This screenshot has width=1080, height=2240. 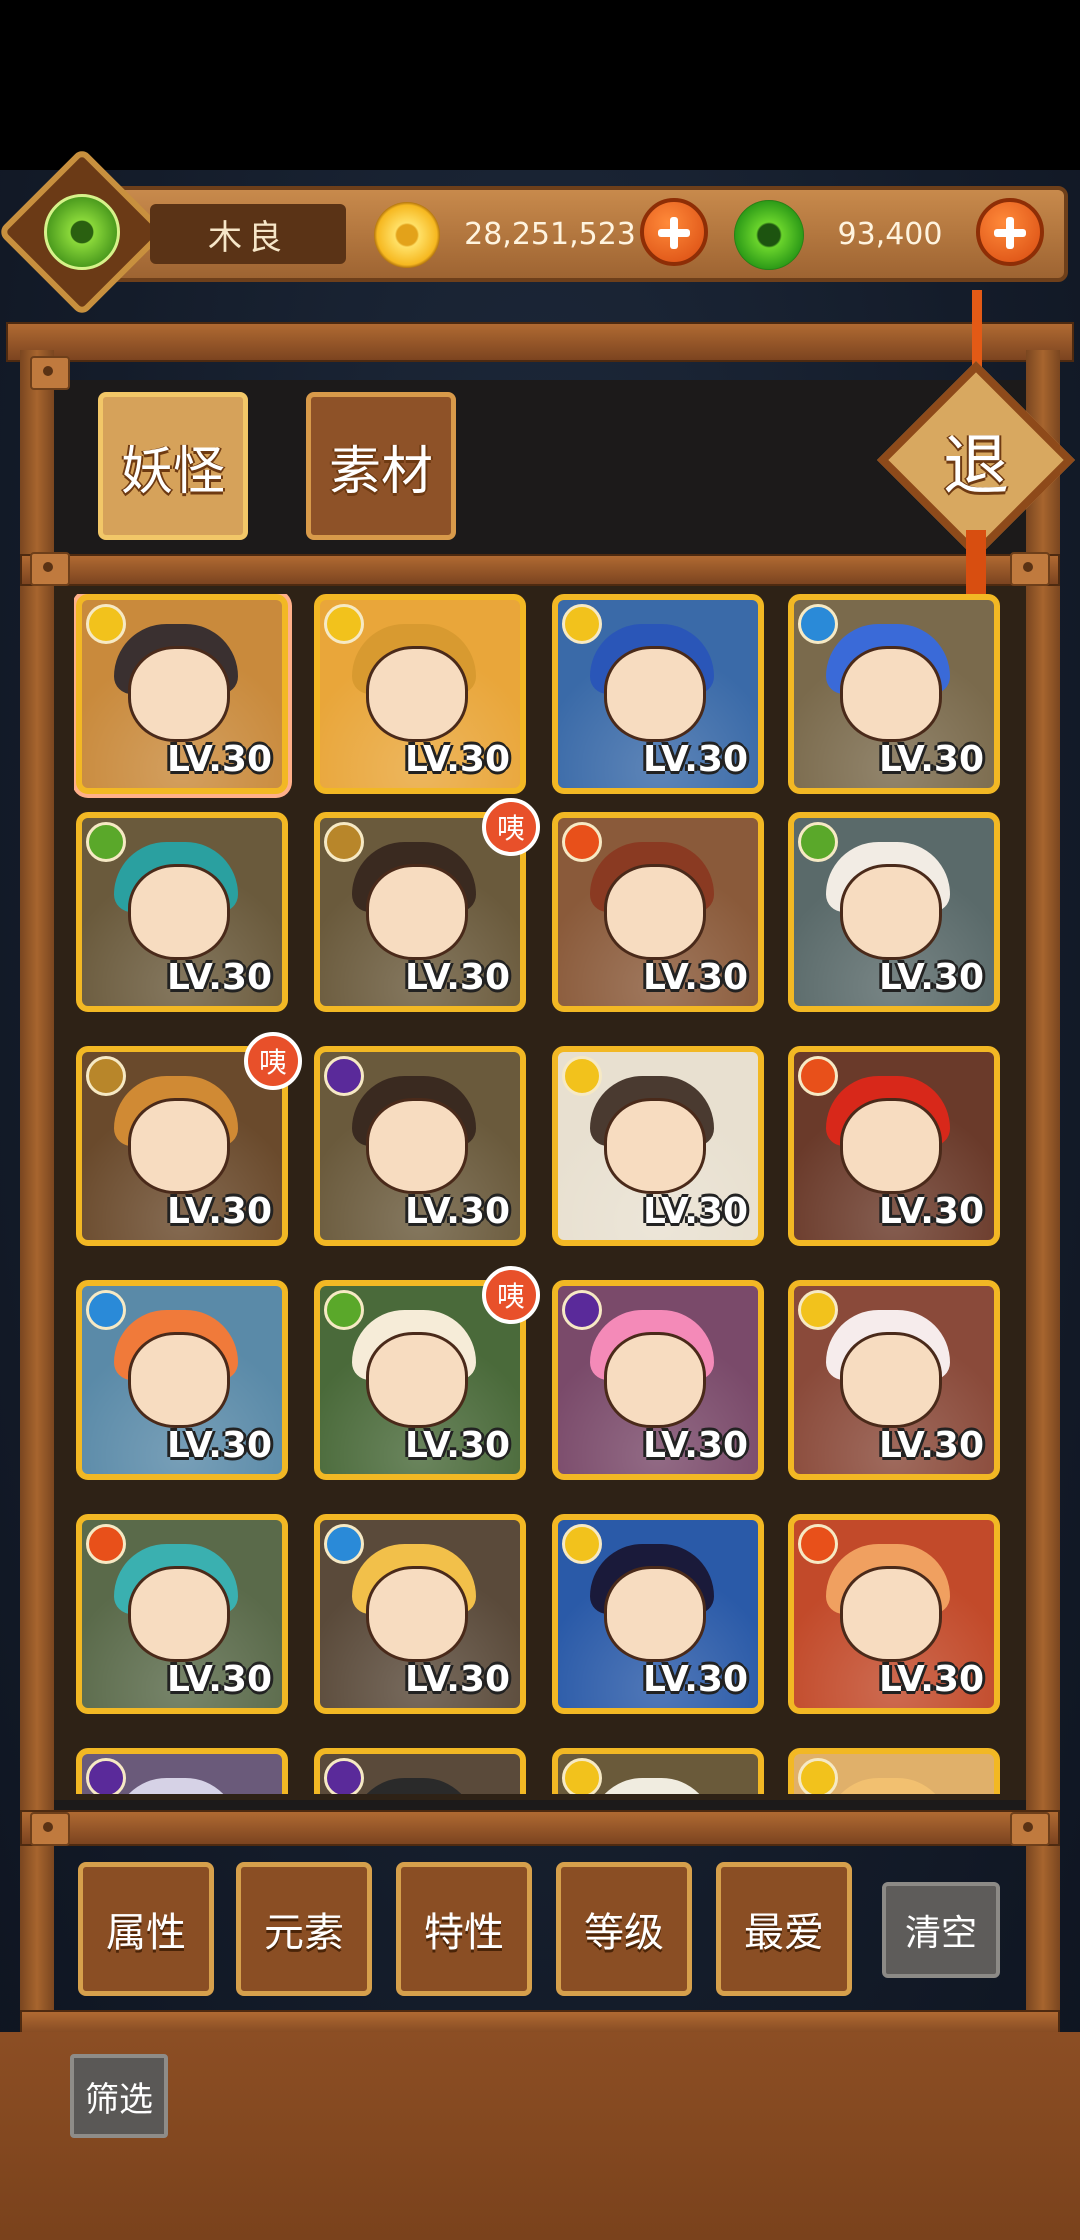 What do you see at coordinates (784, 1929) in the screenshot?
I see `filter-favorite-button: 最爱` at bounding box center [784, 1929].